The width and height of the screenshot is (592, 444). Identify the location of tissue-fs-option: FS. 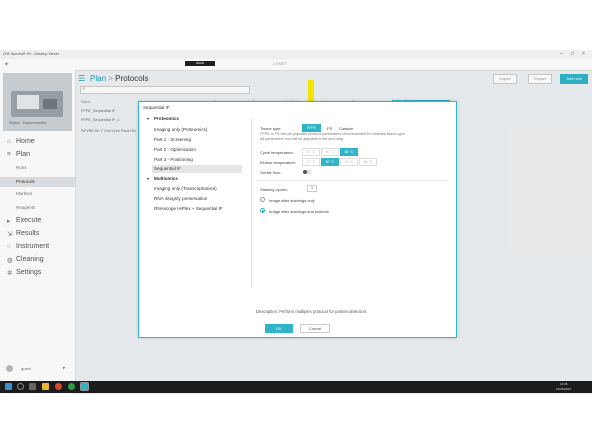
(329, 128).